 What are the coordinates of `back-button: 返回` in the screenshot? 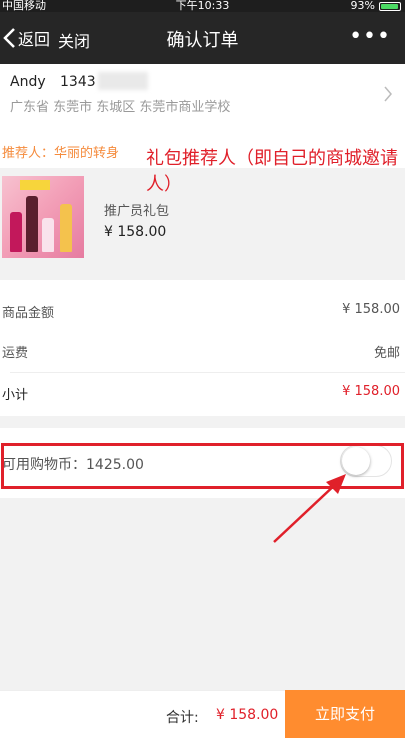 It's located at (26, 38).